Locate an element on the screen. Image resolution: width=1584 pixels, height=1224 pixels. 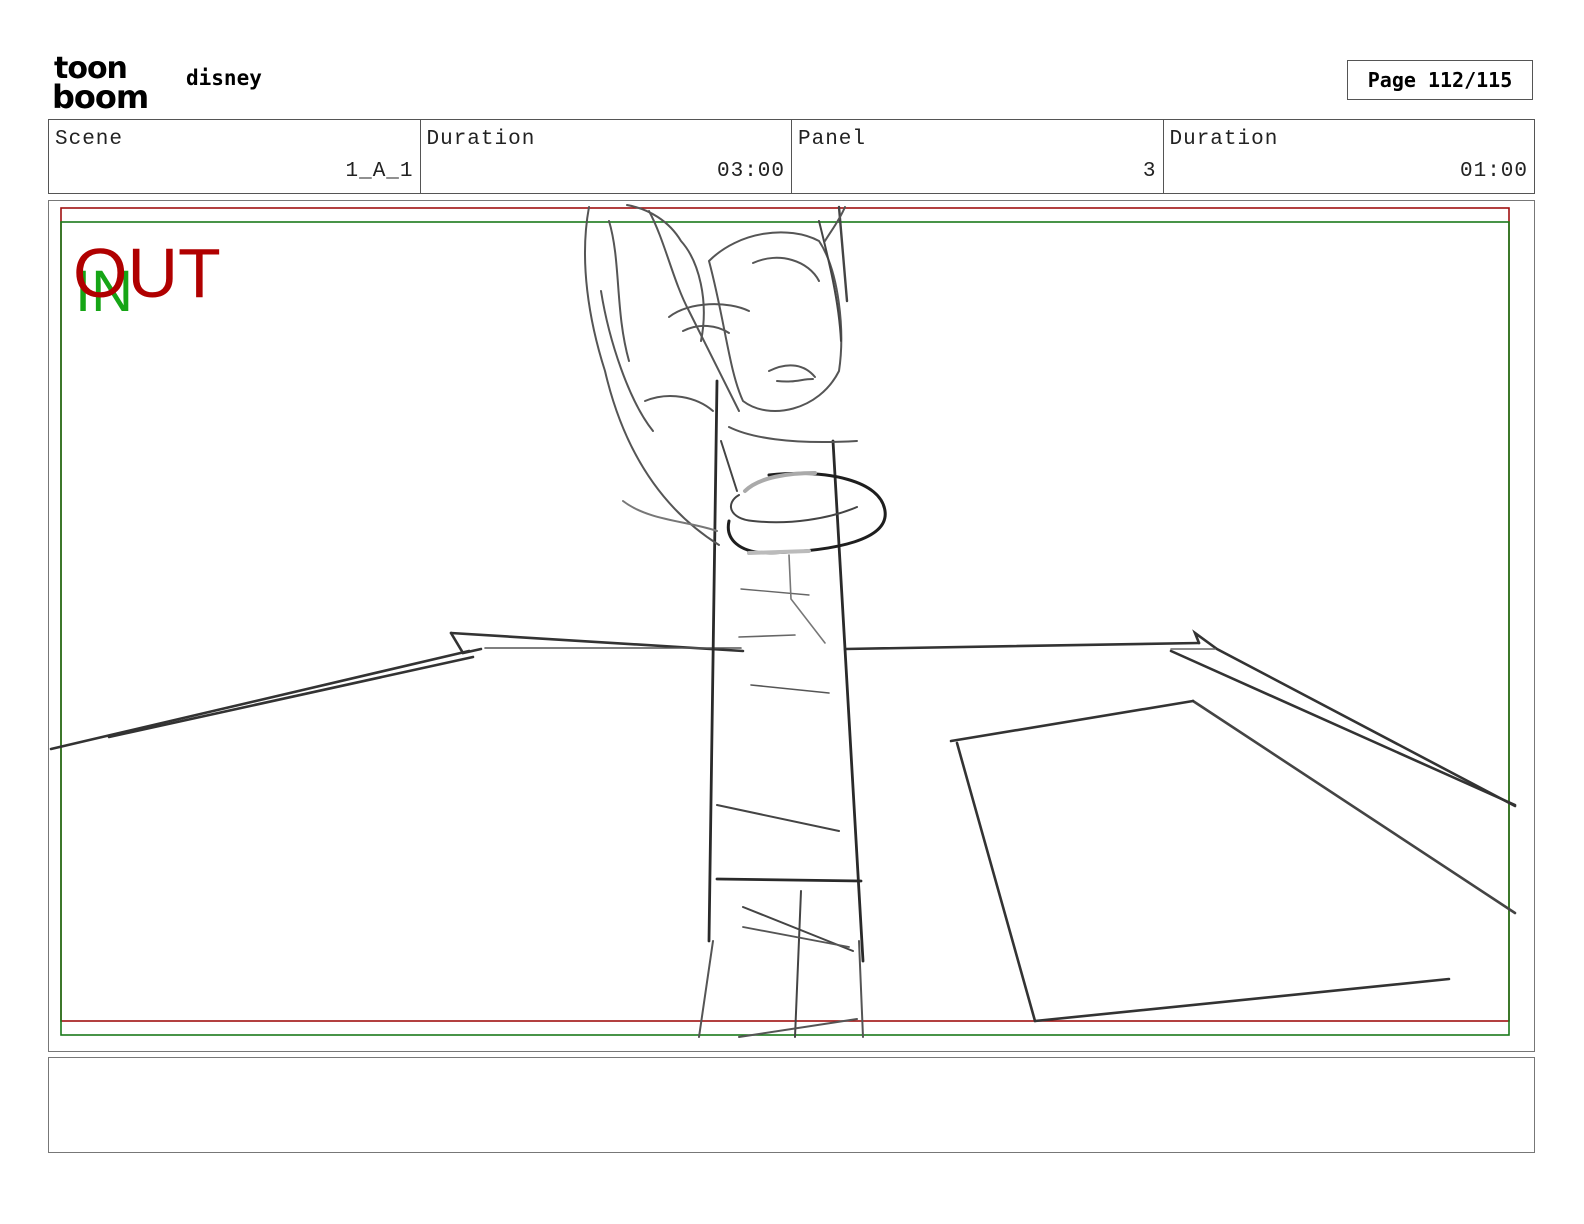
panel-notes is located at coordinates (791, 1105).